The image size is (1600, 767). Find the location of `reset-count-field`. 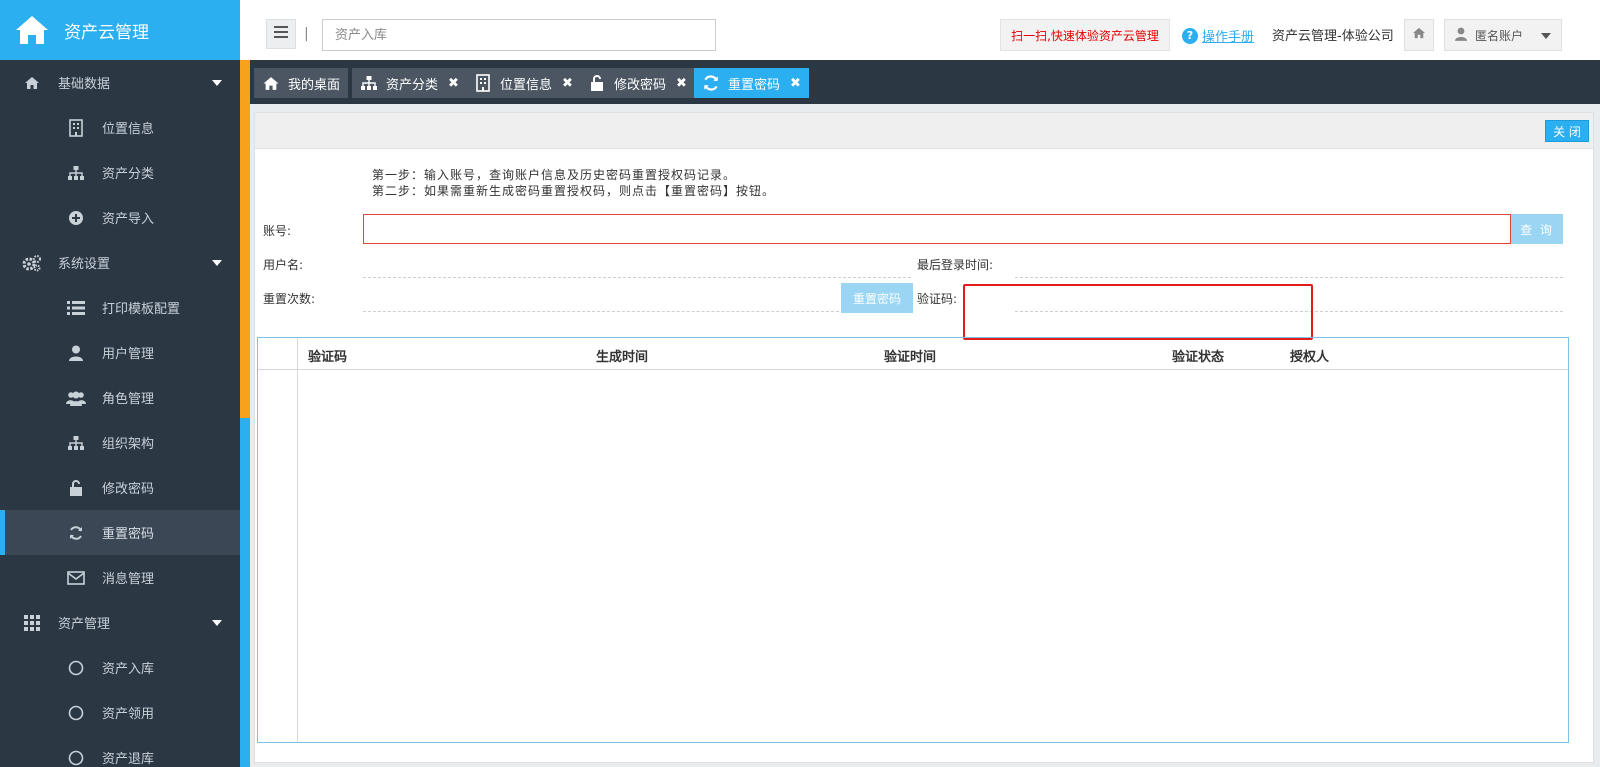

reset-count-field is located at coordinates (601, 311).